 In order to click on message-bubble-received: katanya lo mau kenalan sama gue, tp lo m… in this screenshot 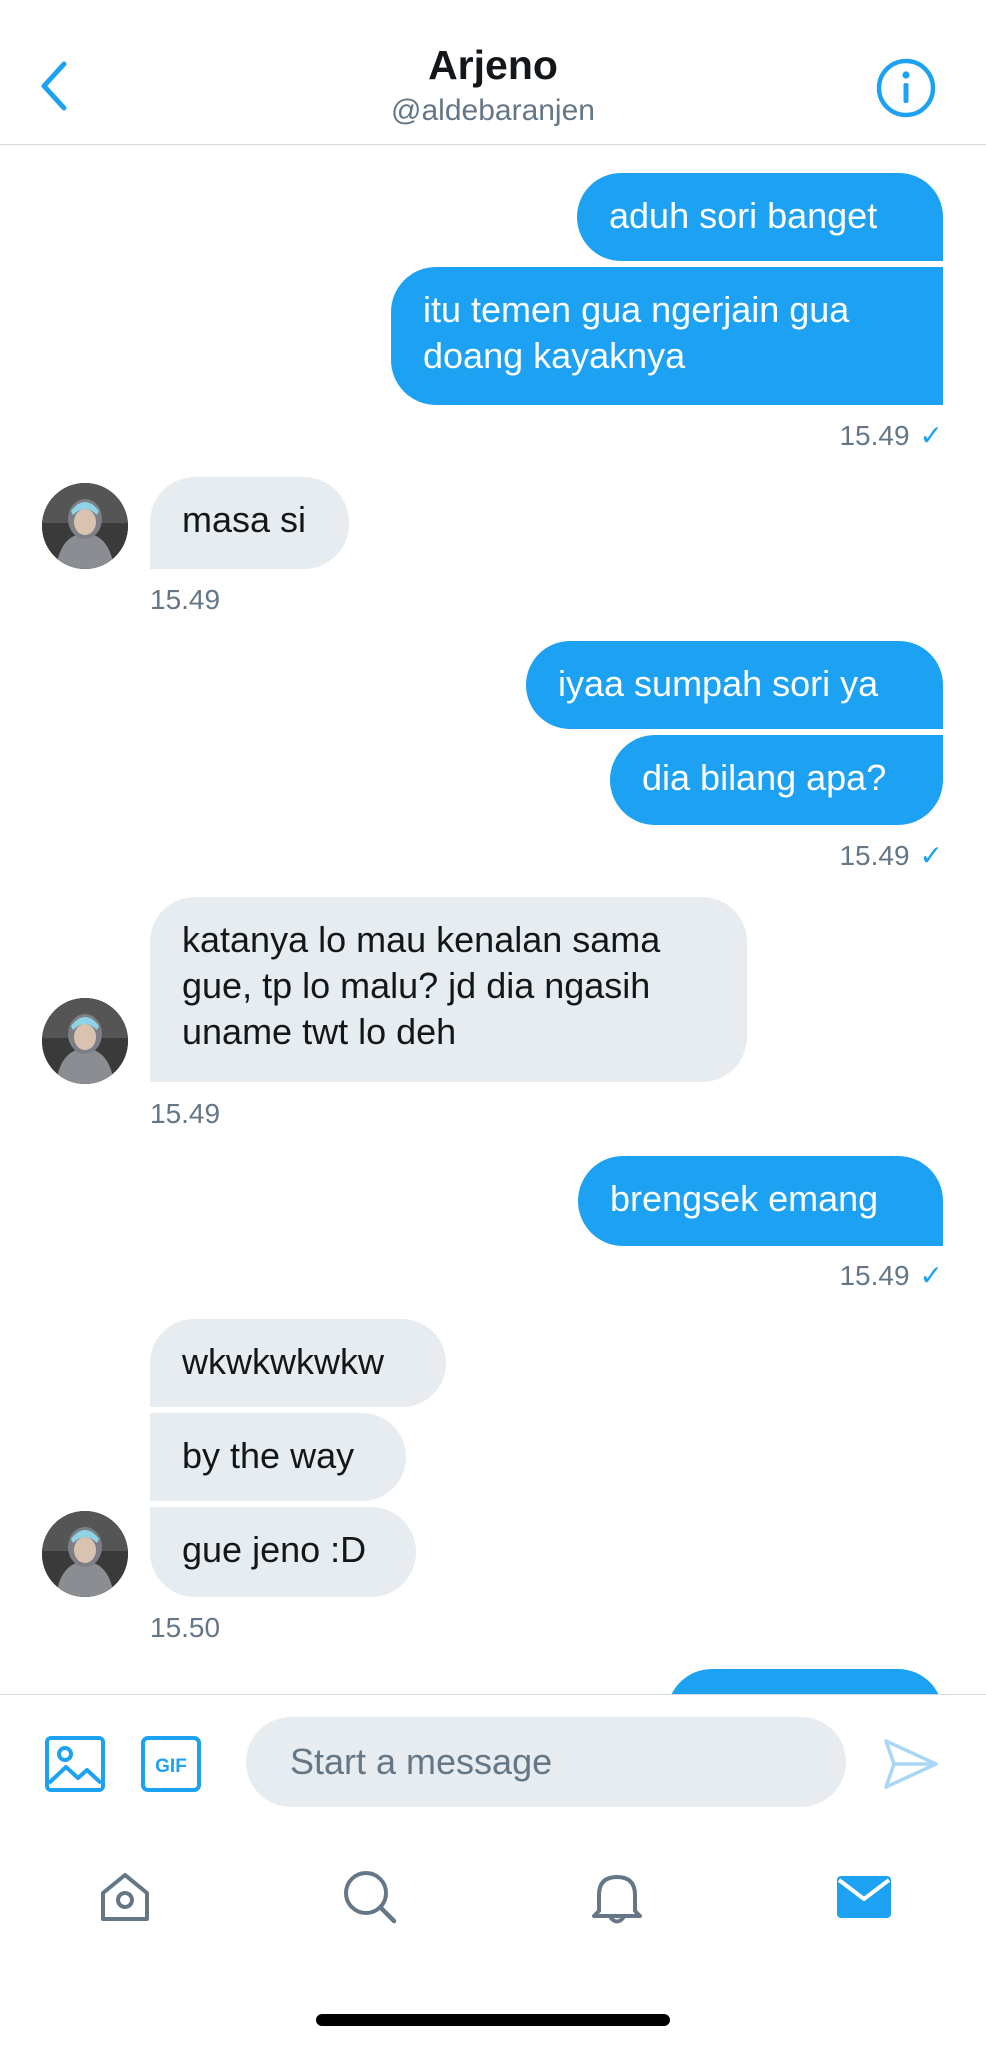, I will do `click(448, 989)`.